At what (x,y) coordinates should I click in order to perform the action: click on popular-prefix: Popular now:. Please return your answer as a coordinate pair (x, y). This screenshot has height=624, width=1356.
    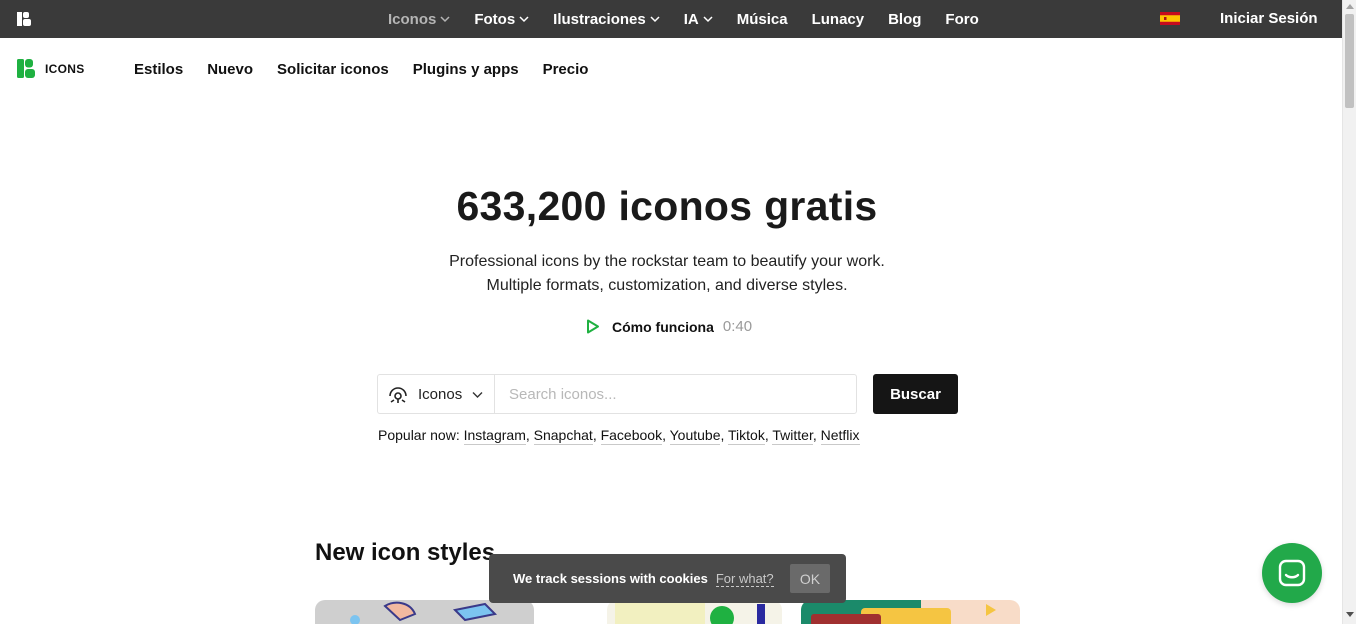
    Looking at the image, I should click on (419, 435).